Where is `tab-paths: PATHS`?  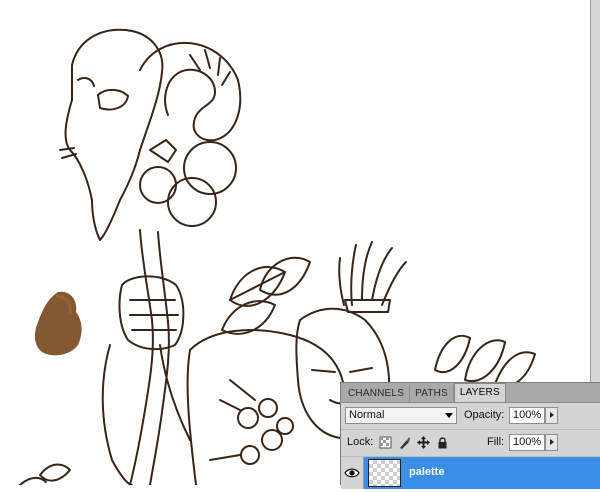
tab-paths: PATHS is located at coordinates (432, 393).